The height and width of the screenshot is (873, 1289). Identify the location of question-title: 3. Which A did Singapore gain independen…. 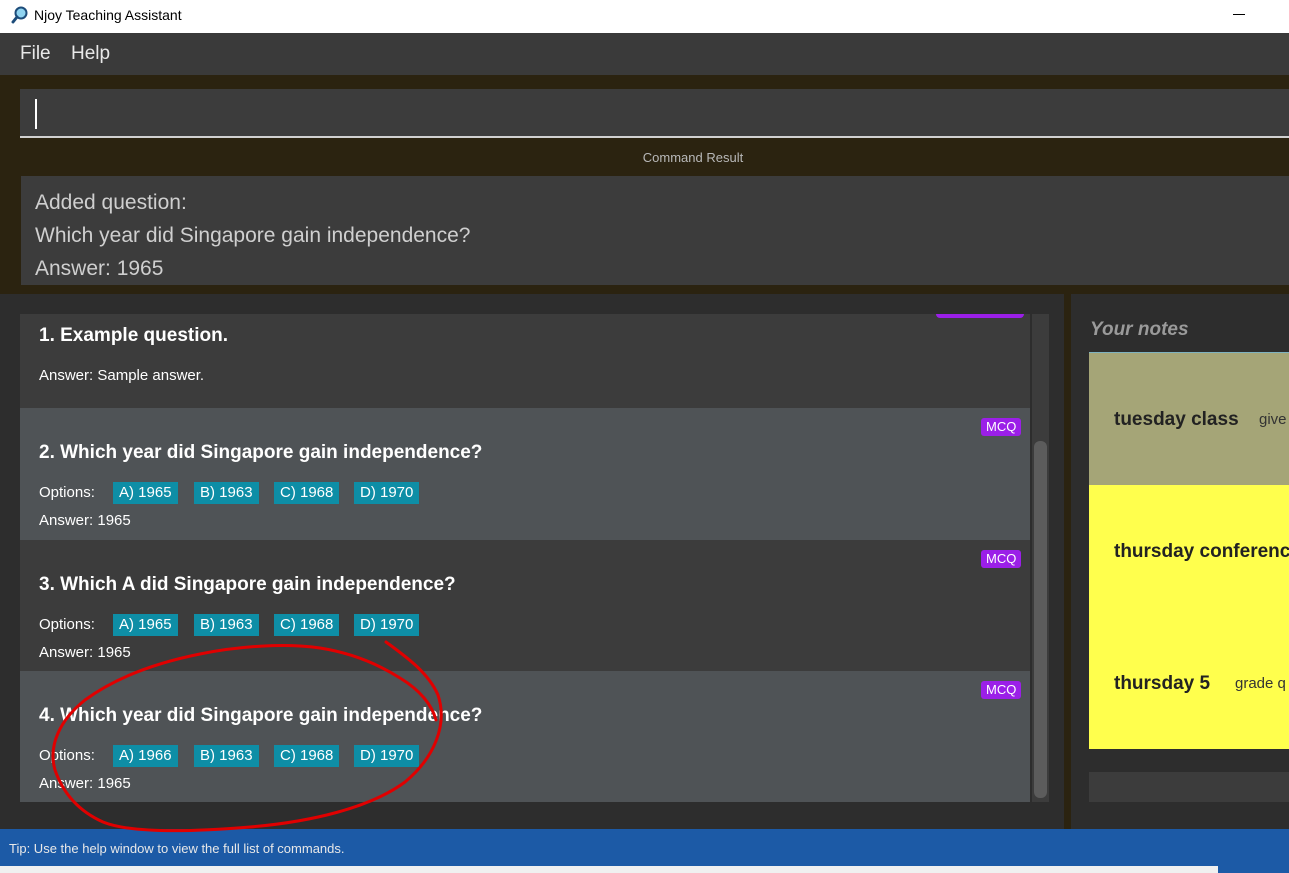
(247, 584).